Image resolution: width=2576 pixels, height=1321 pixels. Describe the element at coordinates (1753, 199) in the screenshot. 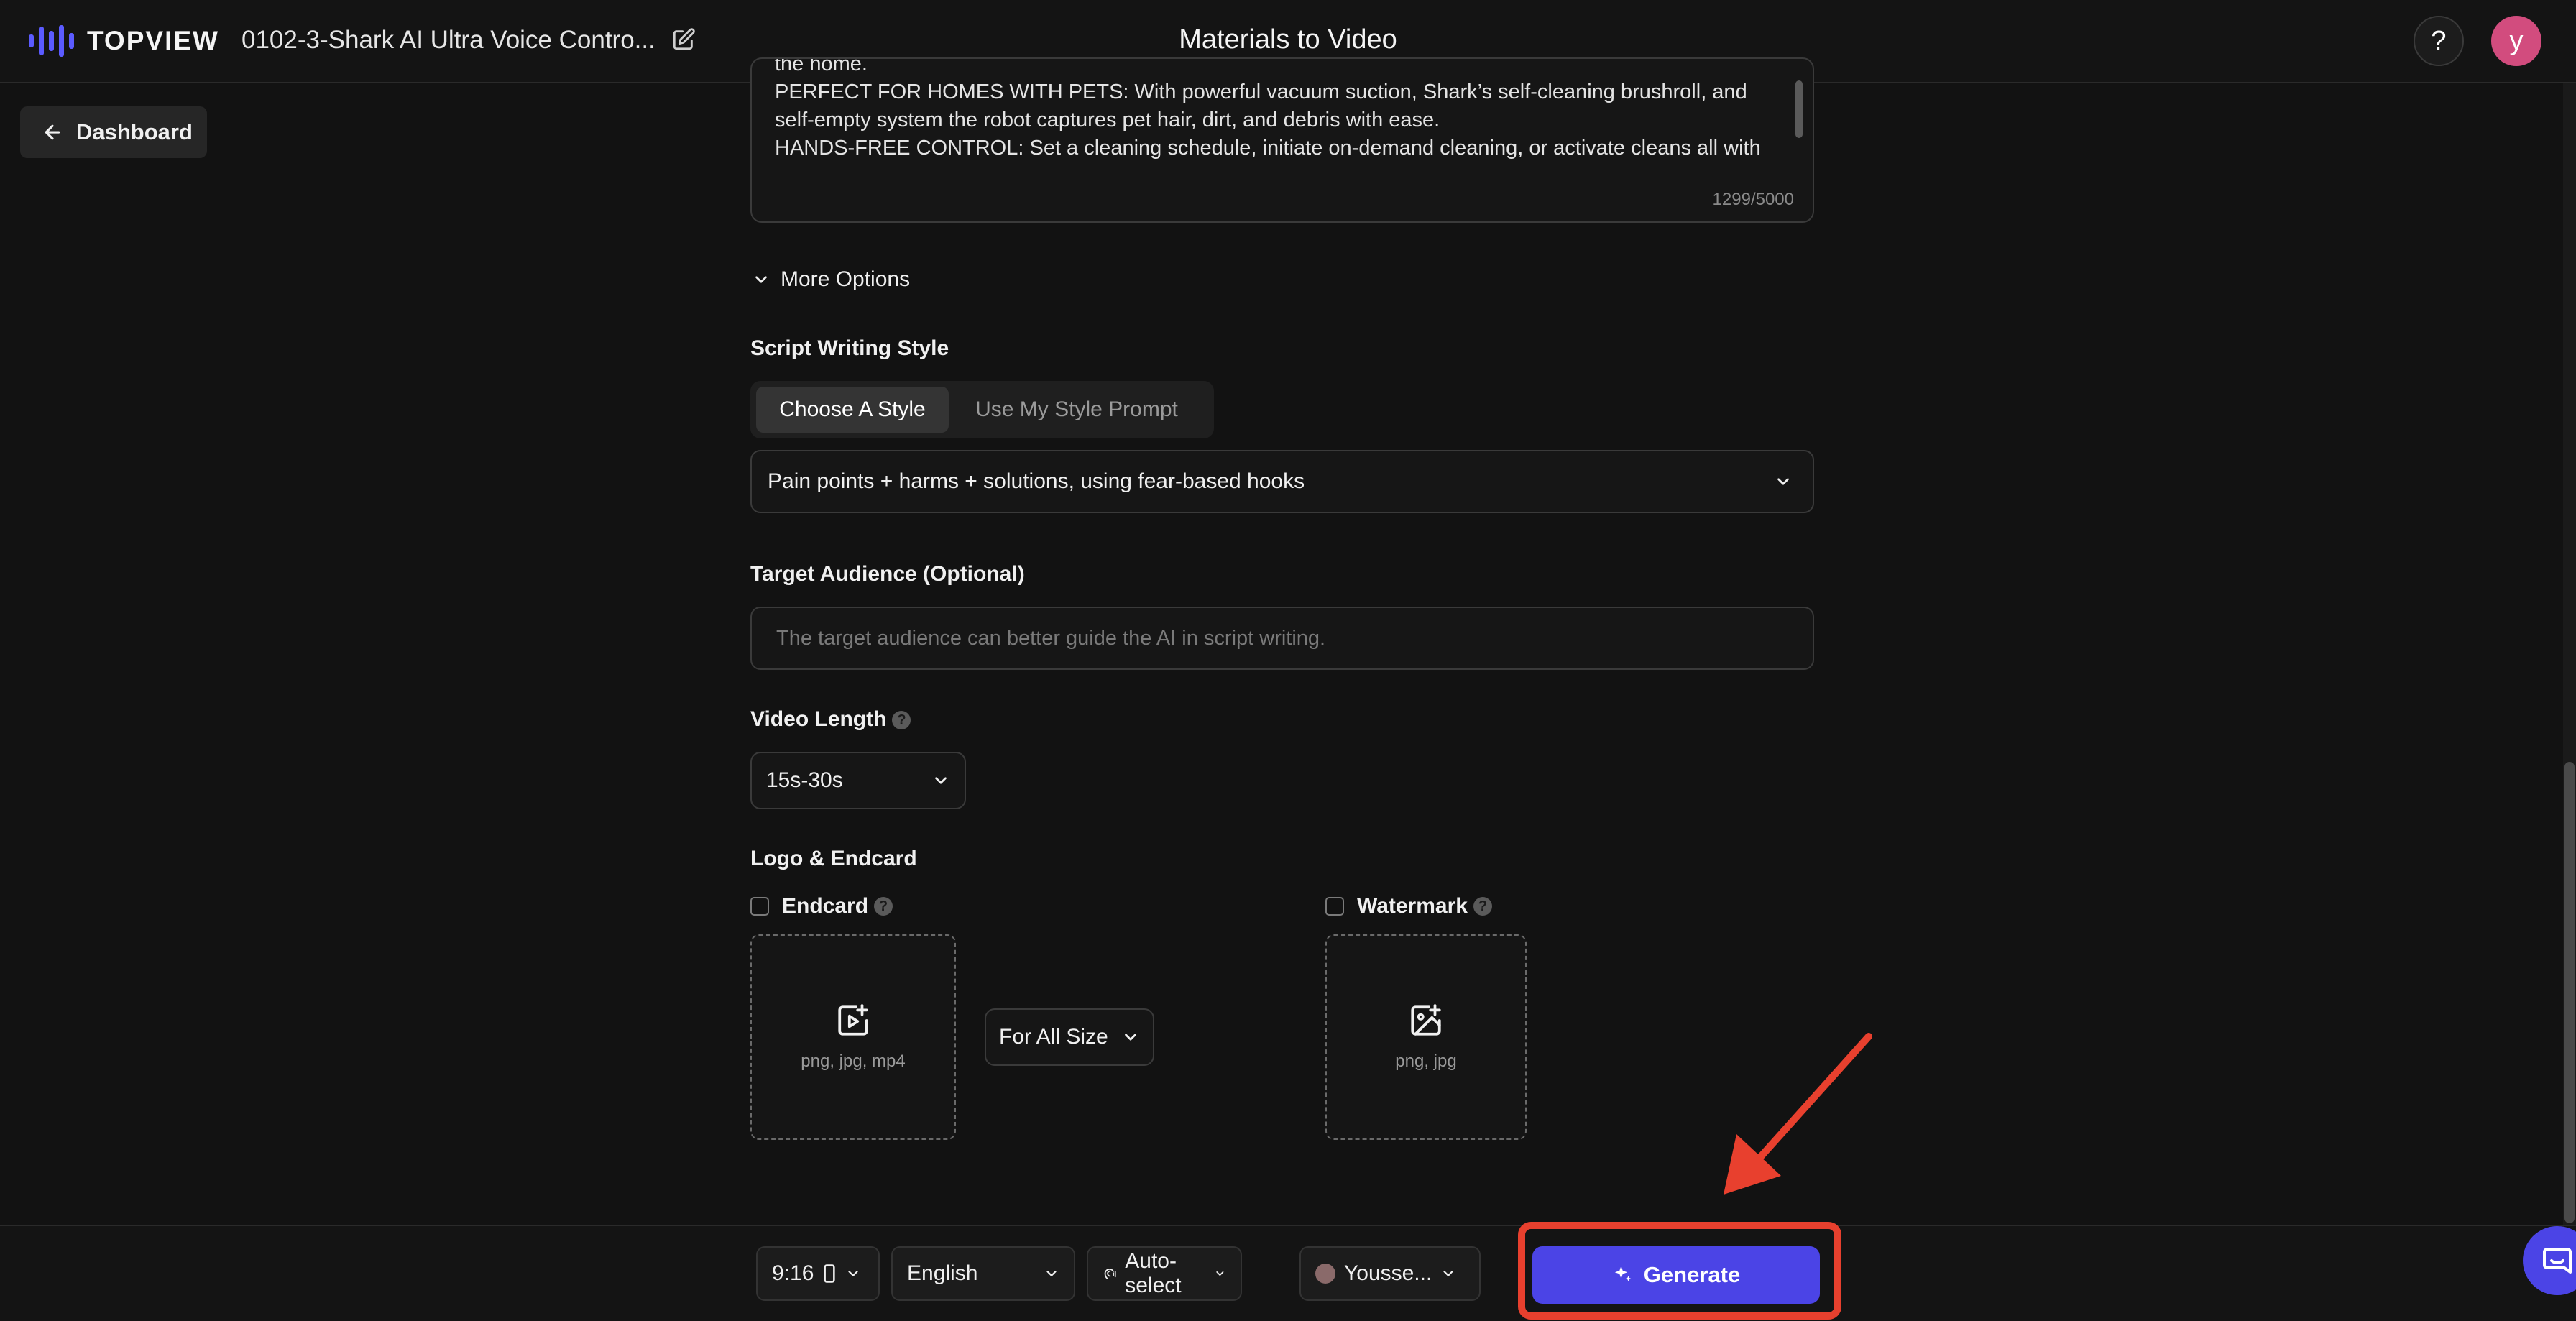

I see `character-count: 1299/5000` at that location.